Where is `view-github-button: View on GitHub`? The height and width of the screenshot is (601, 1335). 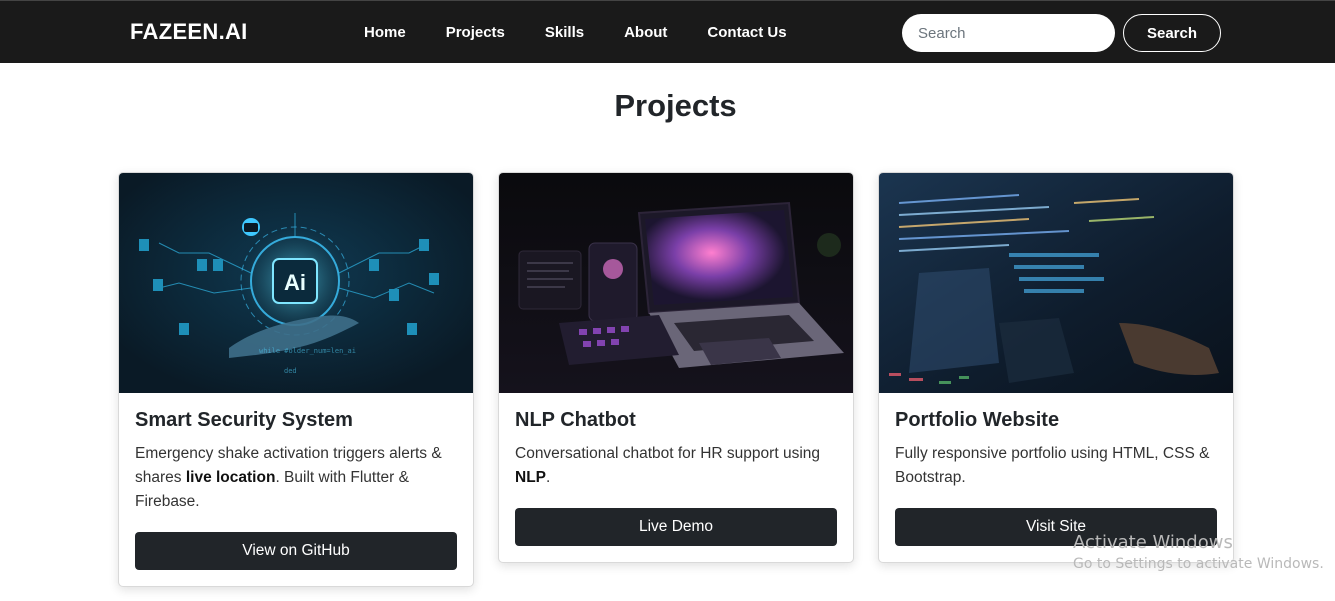 view-github-button: View on GitHub is located at coordinates (296, 551).